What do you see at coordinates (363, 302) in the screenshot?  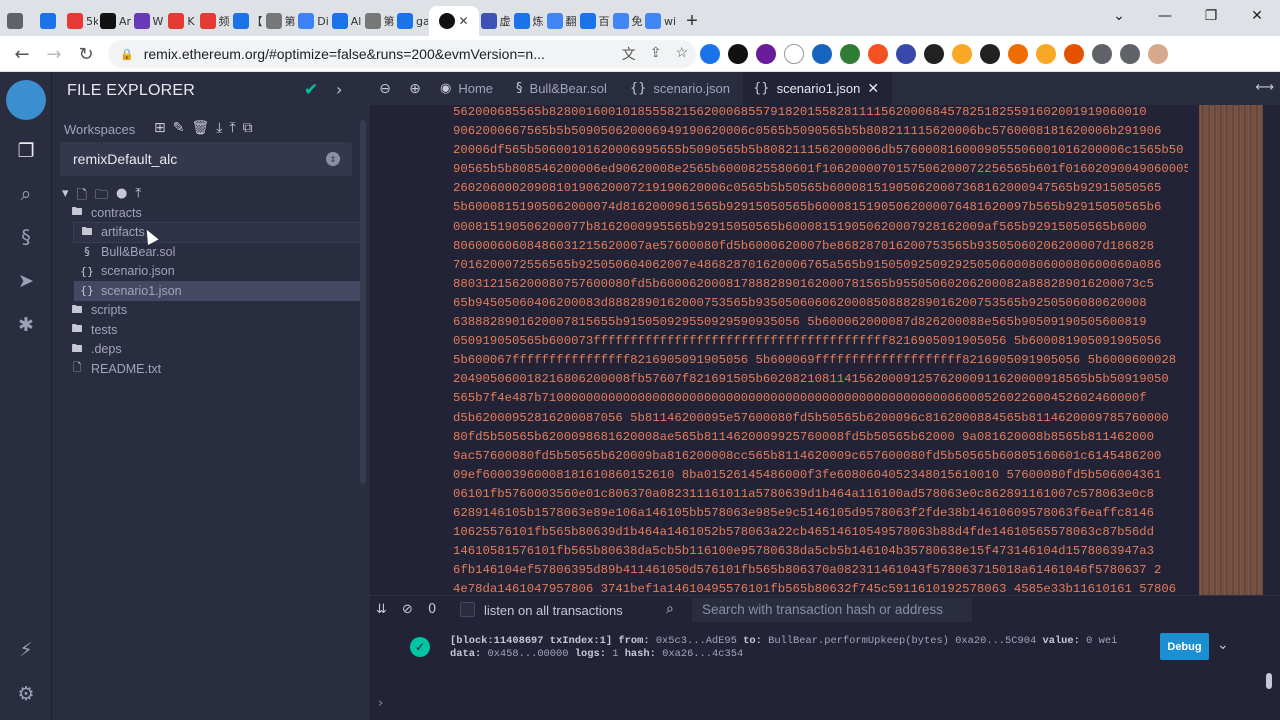 I see `scrollbar` at bounding box center [363, 302].